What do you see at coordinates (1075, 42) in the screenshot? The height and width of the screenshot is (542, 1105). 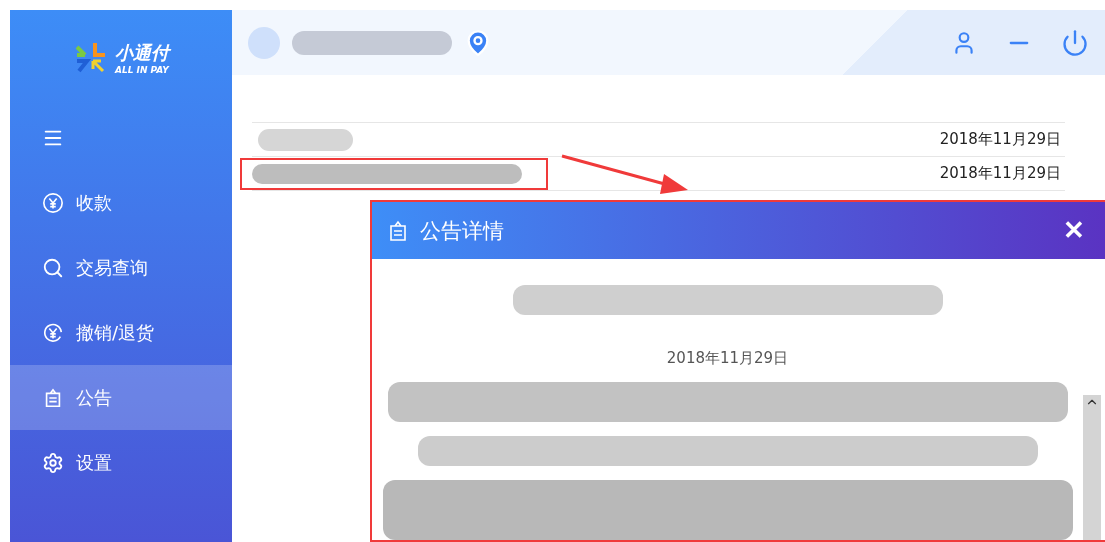 I see `power-icon` at bounding box center [1075, 42].